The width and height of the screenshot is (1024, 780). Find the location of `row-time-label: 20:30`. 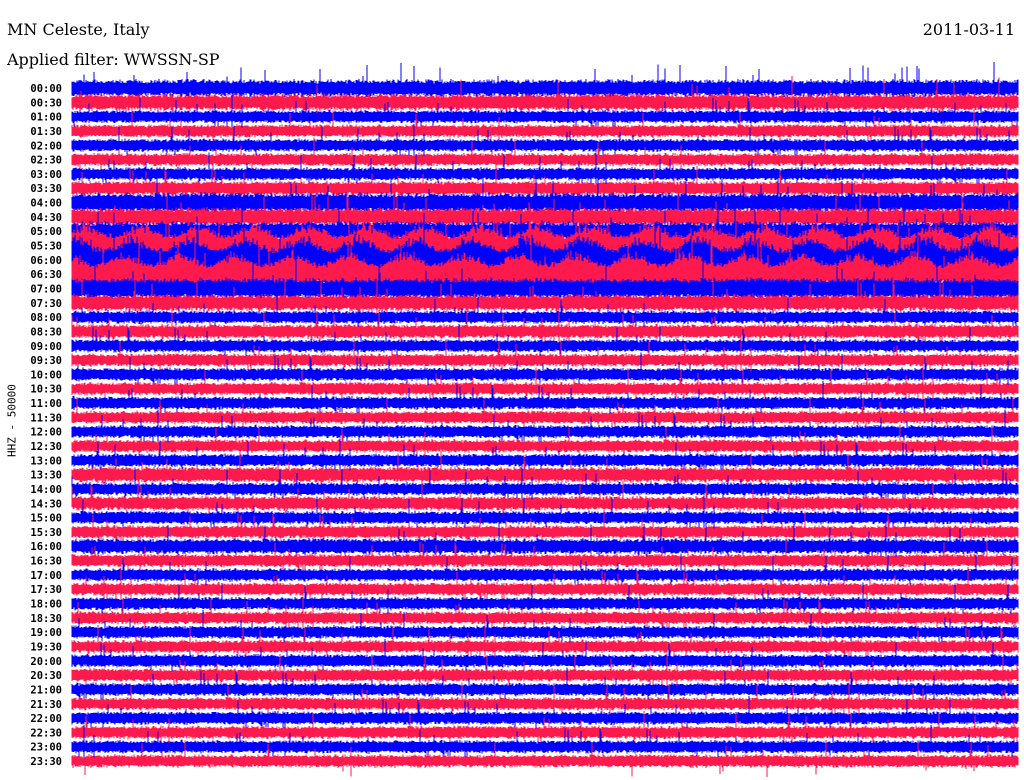

row-time-label: 20:30 is located at coordinates (46, 676).